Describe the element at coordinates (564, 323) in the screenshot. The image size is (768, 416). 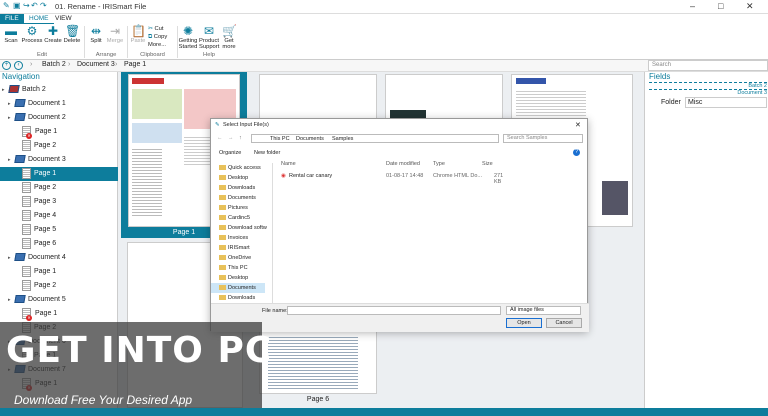
I see `cancel-button: Cancel` at that location.